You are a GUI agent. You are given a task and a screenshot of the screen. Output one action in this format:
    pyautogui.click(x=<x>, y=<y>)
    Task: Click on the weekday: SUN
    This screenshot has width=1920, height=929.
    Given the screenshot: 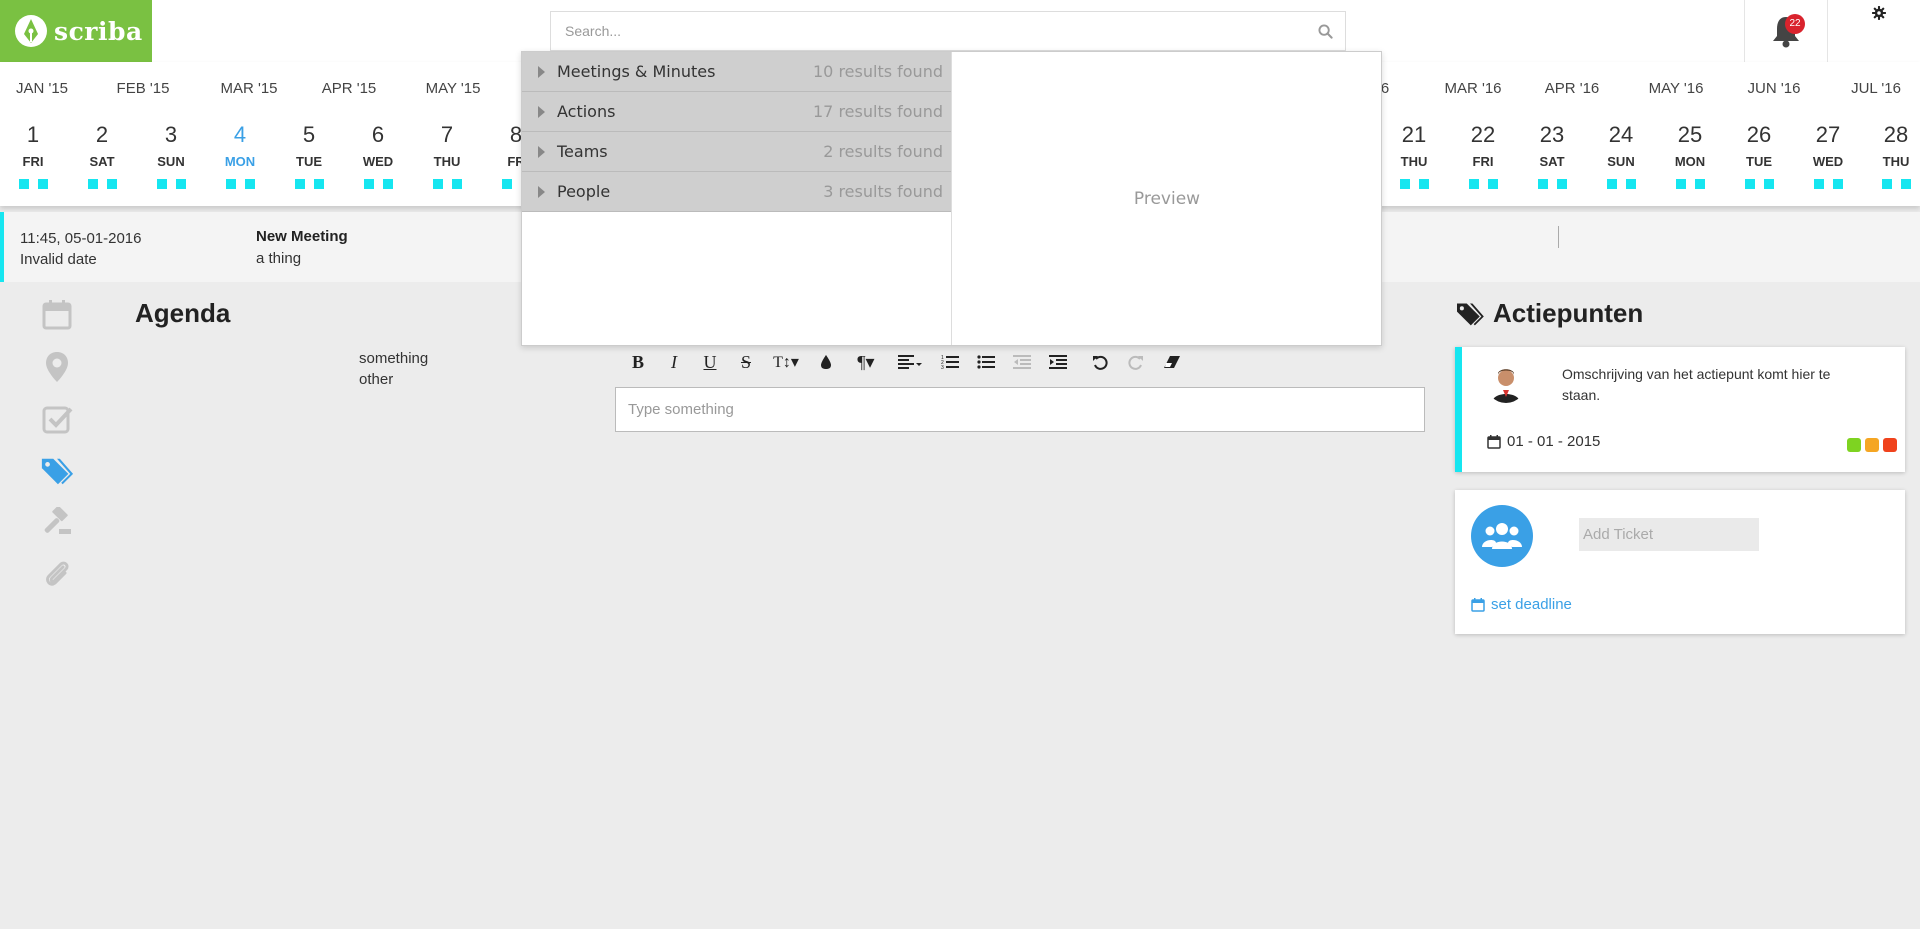 What is the action you would take?
    pyautogui.click(x=171, y=161)
    